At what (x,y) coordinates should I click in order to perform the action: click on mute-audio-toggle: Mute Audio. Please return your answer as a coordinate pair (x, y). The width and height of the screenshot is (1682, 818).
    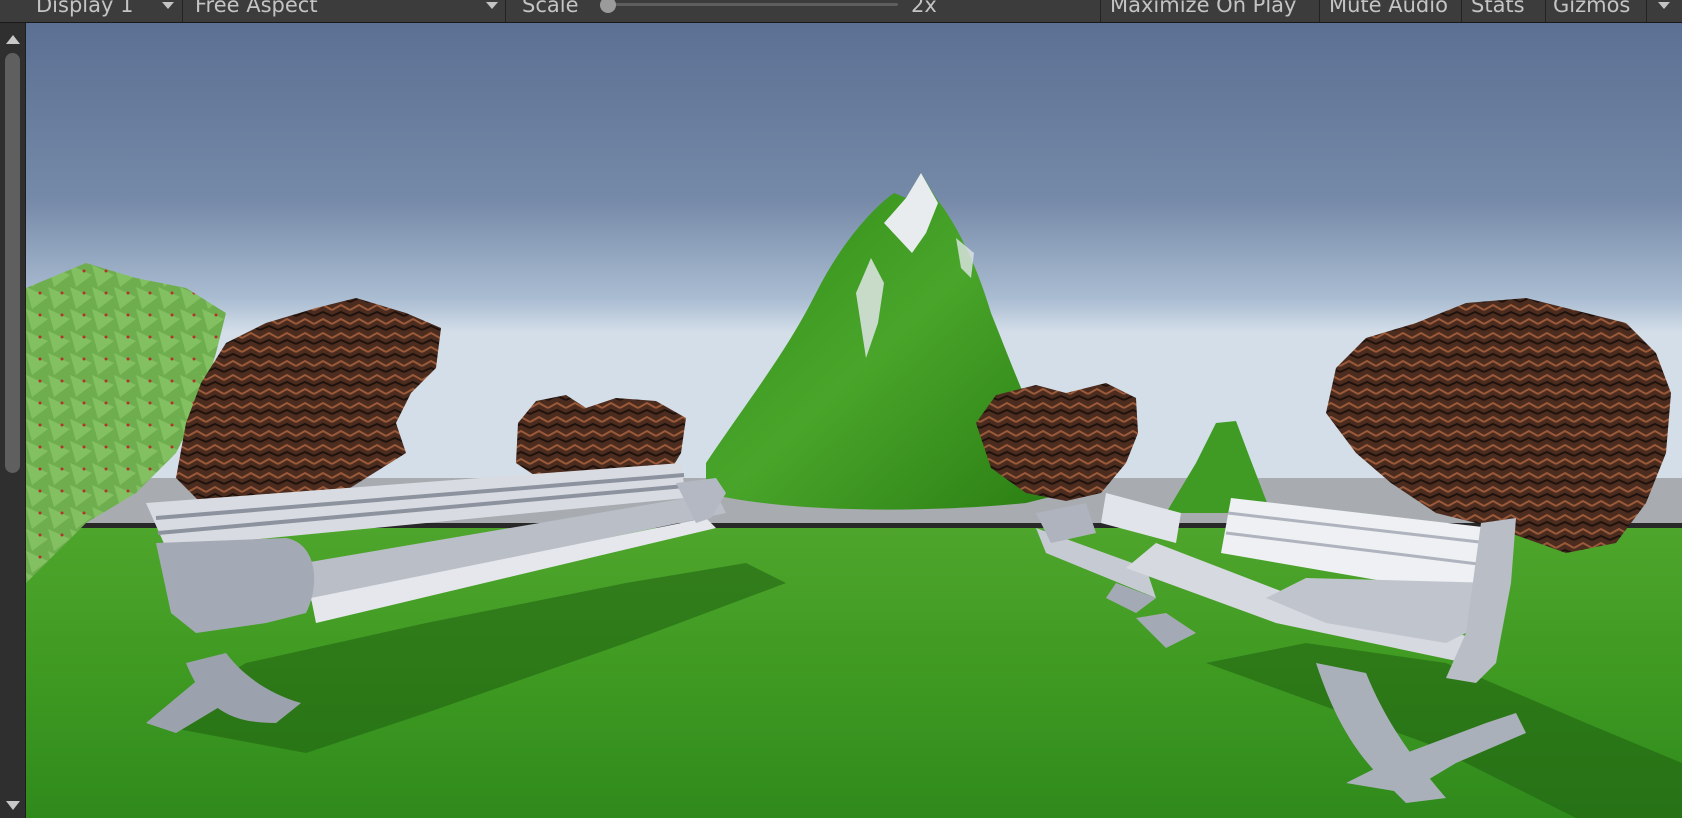
    Looking at the image, I should click on (1390, 11).